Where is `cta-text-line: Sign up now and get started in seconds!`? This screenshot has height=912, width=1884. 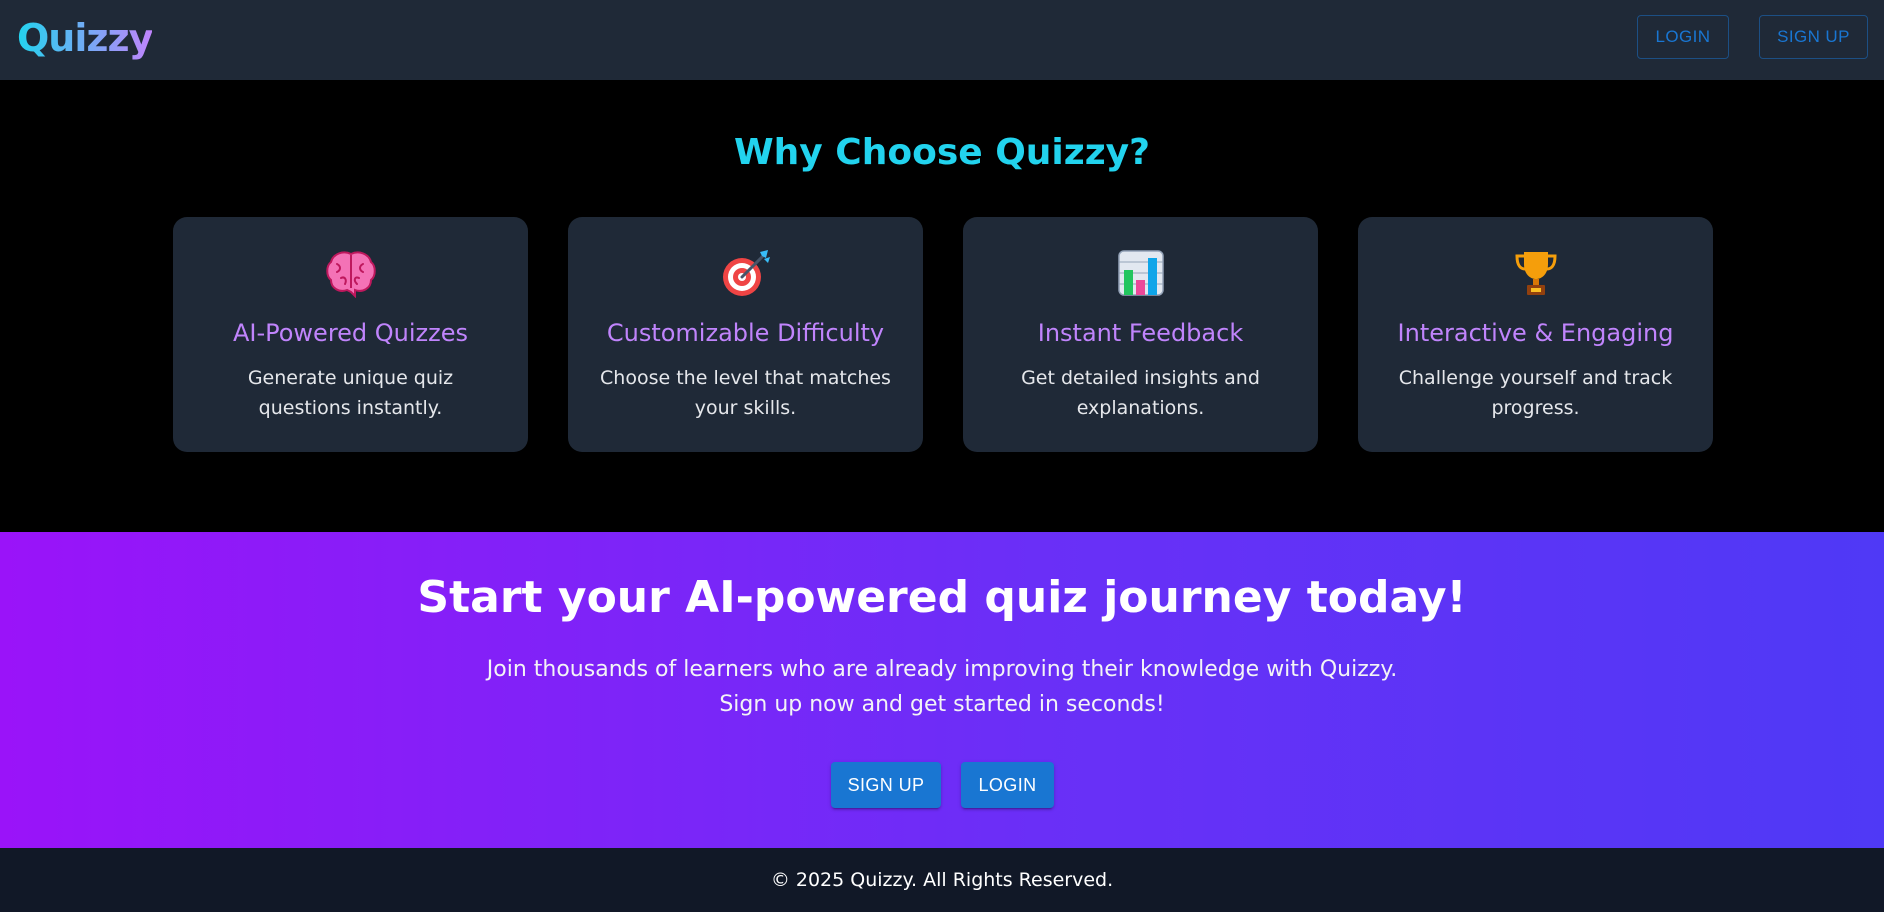 cta-text-line: Sign up now and get started in seconds! is located at coordinates (942, 704).